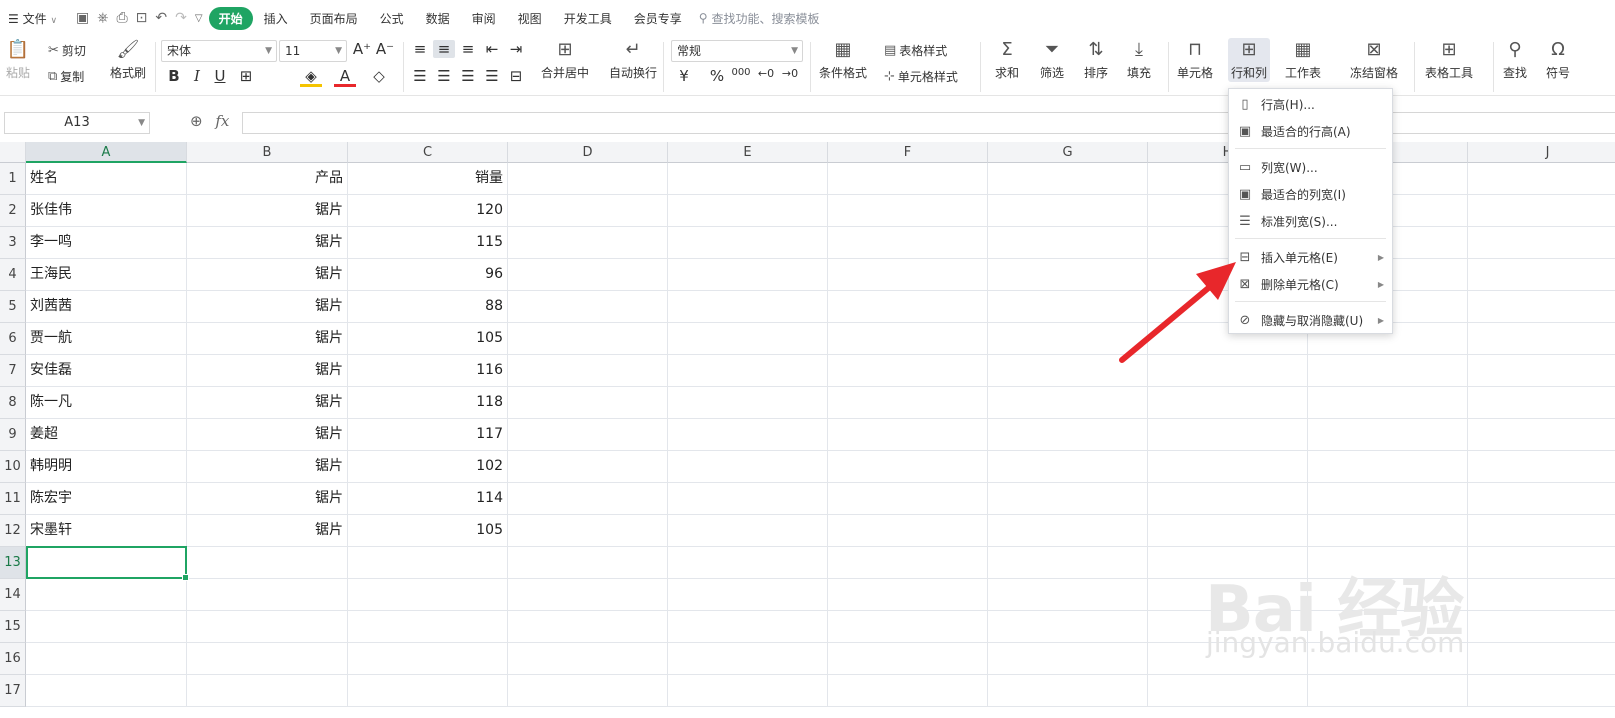 This screenshot has width=1615, height=718. I want to click on cell-style-button: ⊹ 单元格样式, so click(921, 76).